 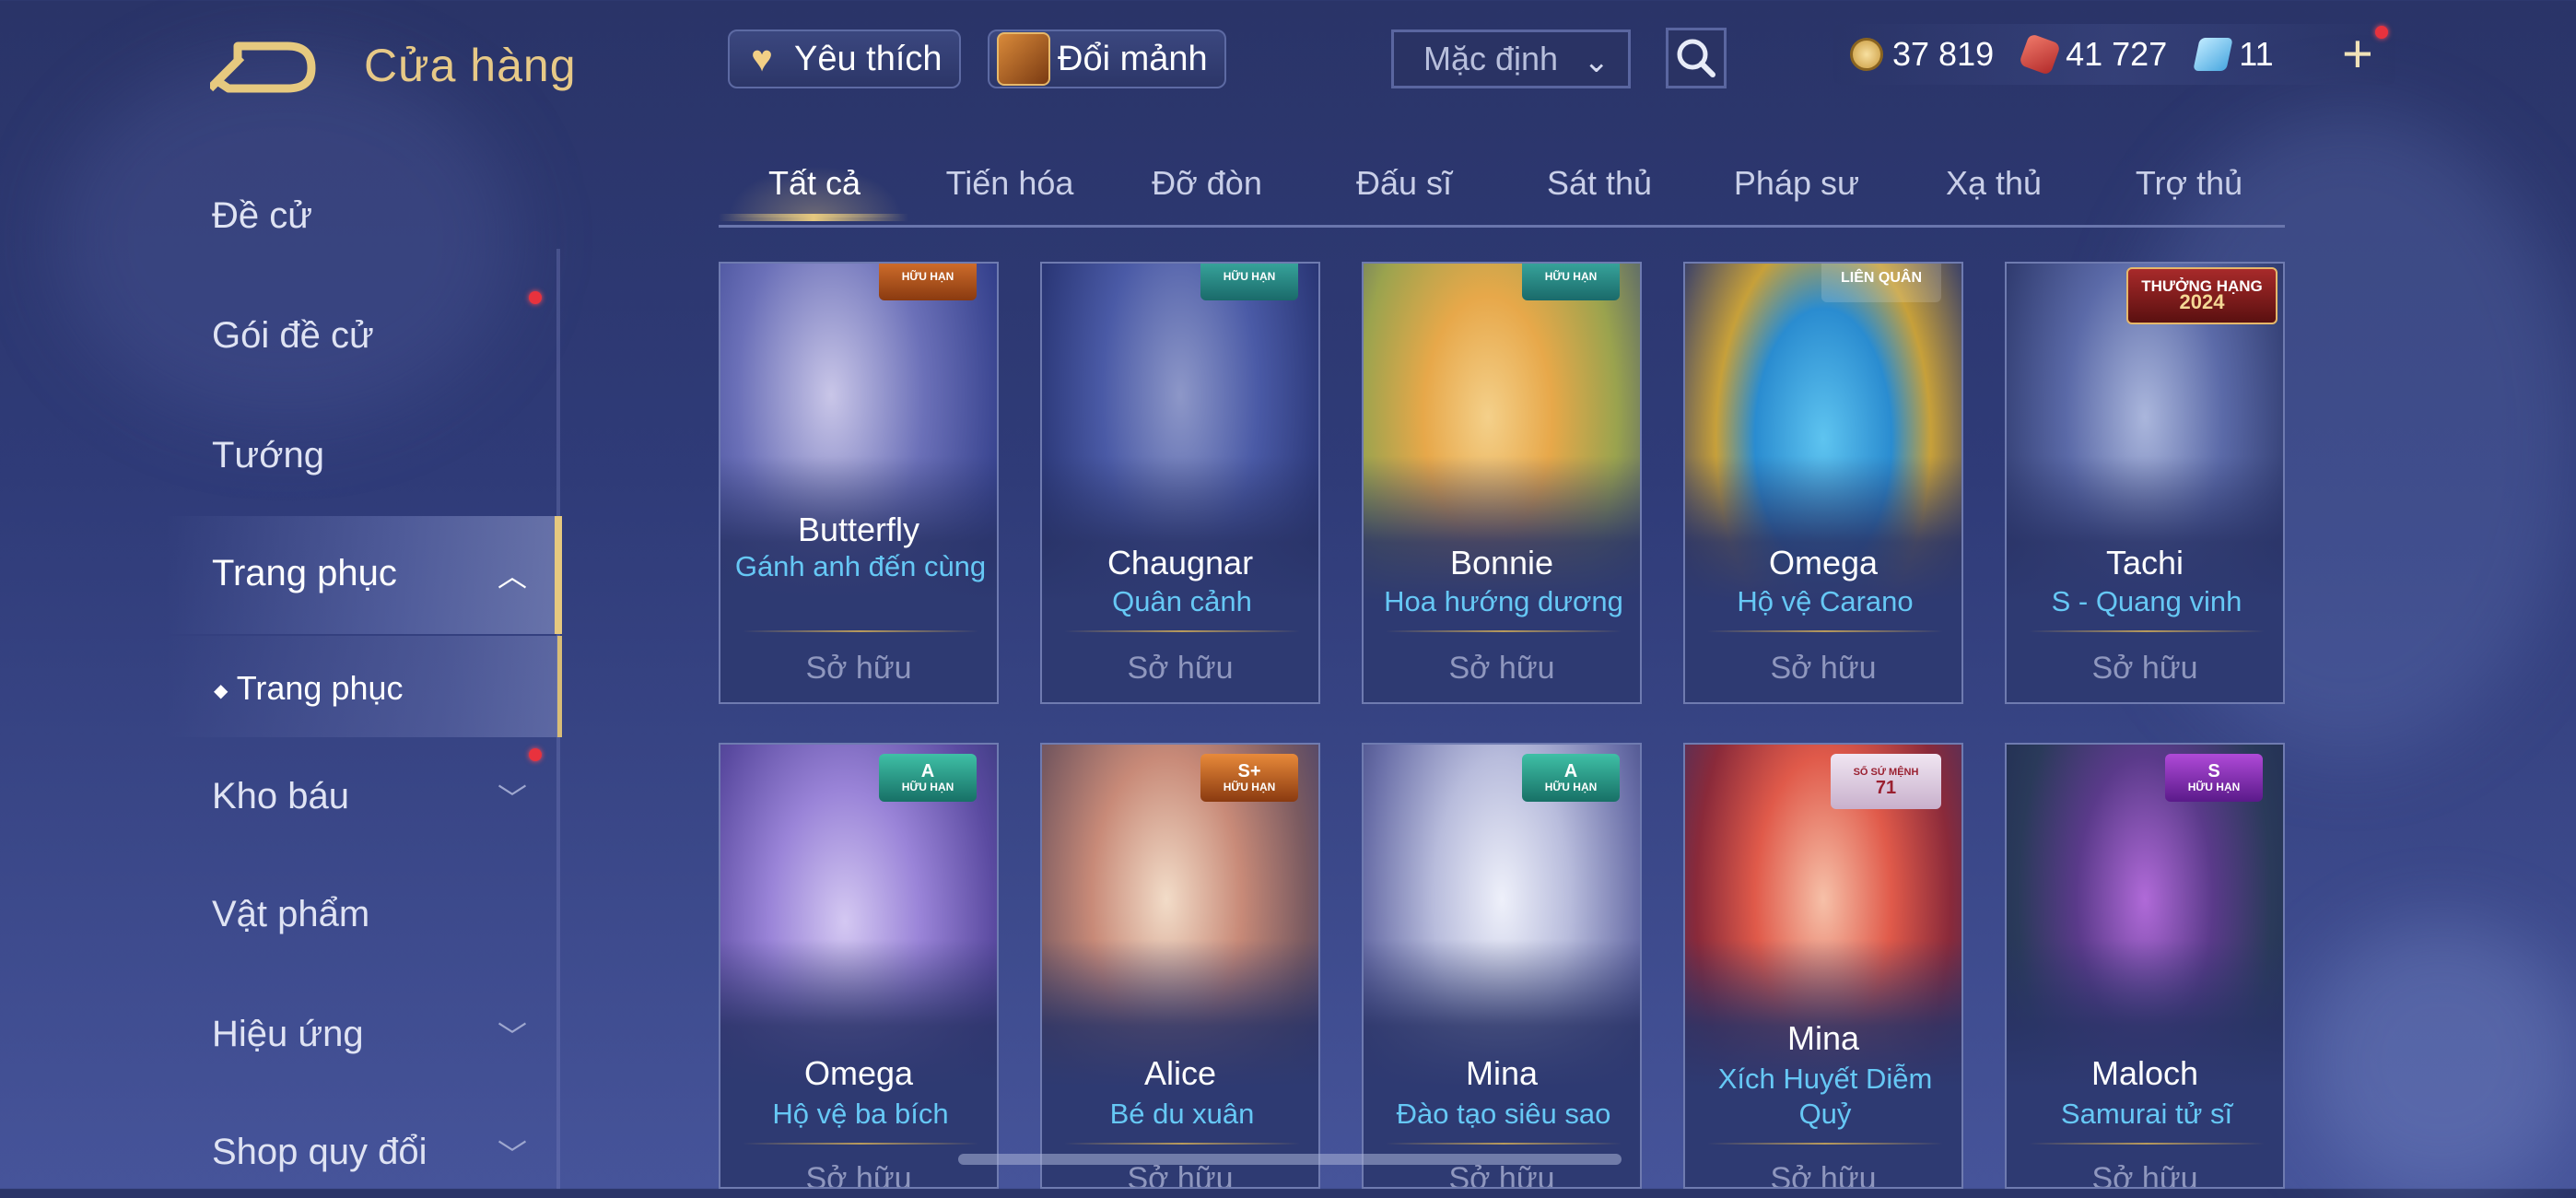 I want to click on sidebar-subitem-skins: ◆ Trang phục, so click(x=309, y=689).